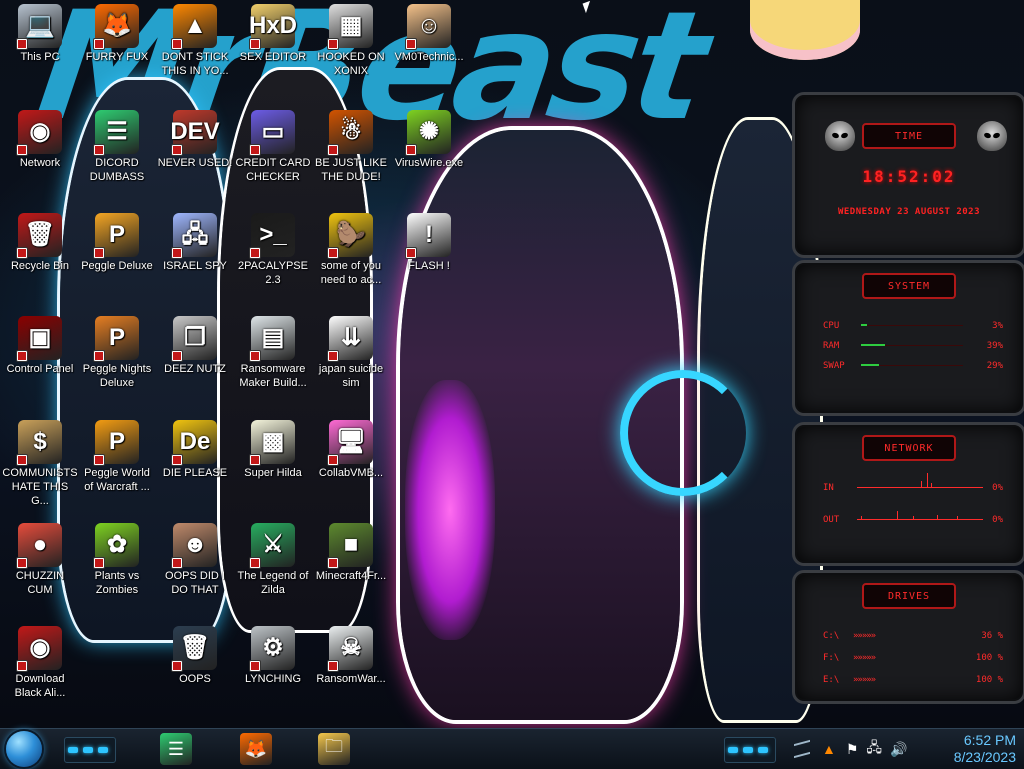 This screenshot has width=1024, height=769. What do you see at coordinates (195, 266) in the screenshot?
I see `desktop-icon-label: ISRAEL SPY` at bounding box center [195, 266].